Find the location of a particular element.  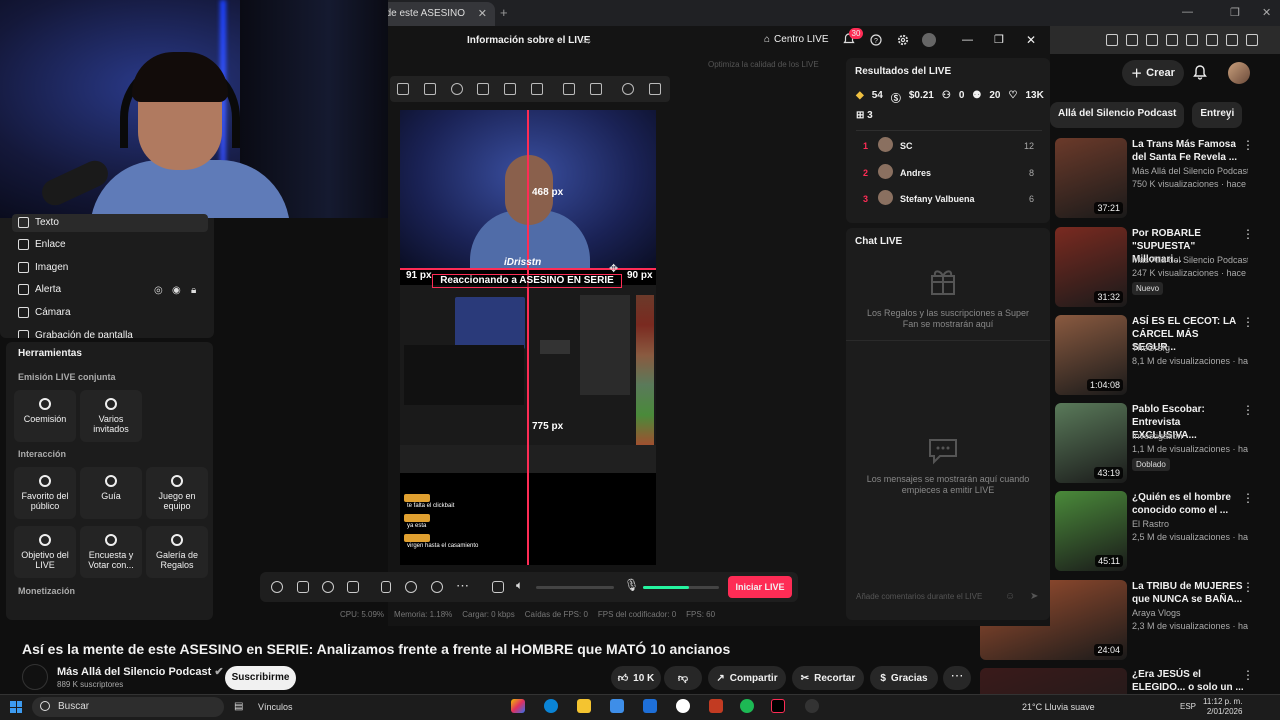

tool-button: Juego en equipo is located at coordinates (177, 493).